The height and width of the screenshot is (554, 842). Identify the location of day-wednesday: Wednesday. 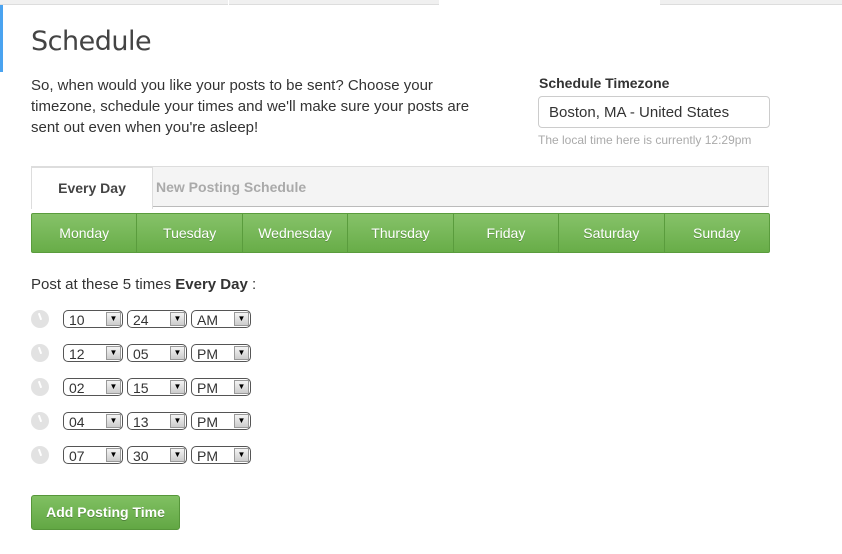
(294, 233).